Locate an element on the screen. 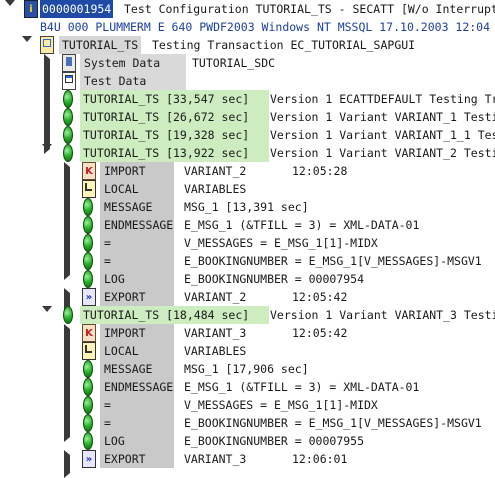 Image resolution: width=495 pixels, height=478 pixels. step-row: LOG E_BOOKINGNUMBER = 00007954 is located at coordinates (247, 279).